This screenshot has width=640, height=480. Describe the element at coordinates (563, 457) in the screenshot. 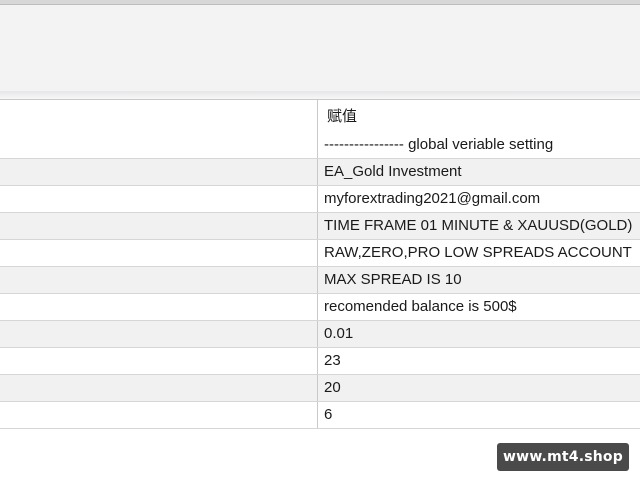

I see `watermark-badge: www.mt4.shop` at that location.